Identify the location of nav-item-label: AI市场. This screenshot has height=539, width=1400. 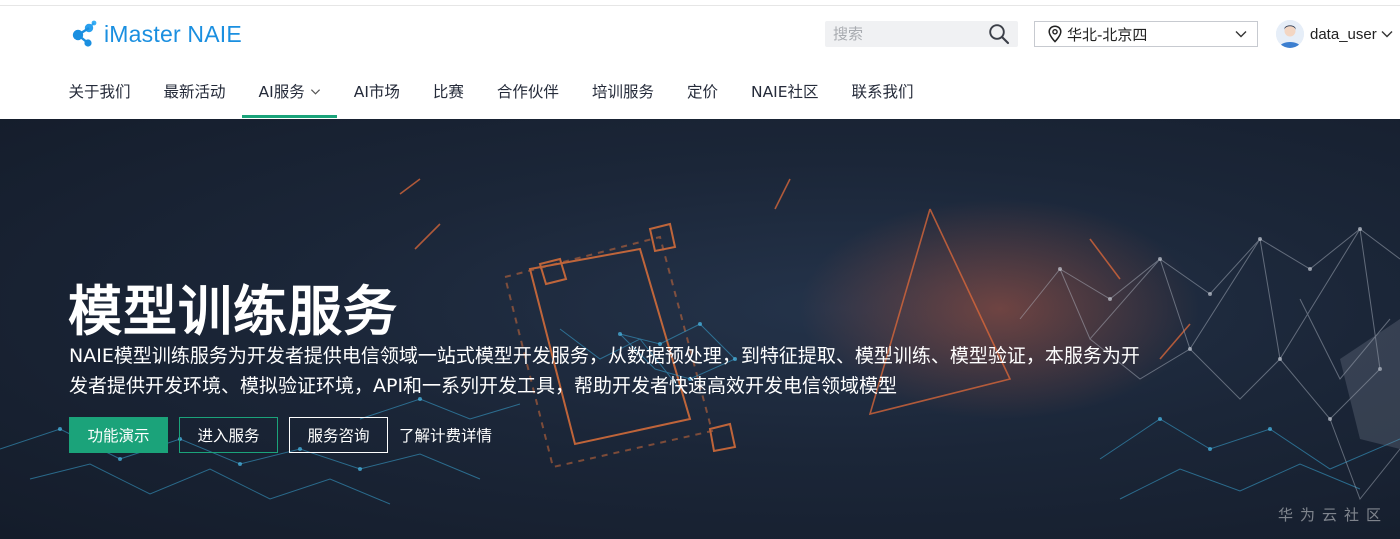
(376, 92).